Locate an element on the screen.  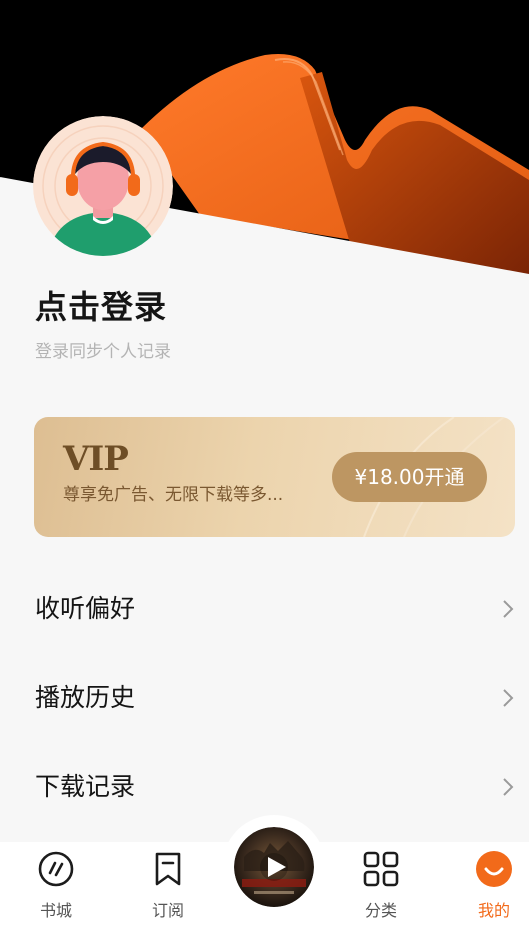
user-avatar is located at coordinates (103, 186).